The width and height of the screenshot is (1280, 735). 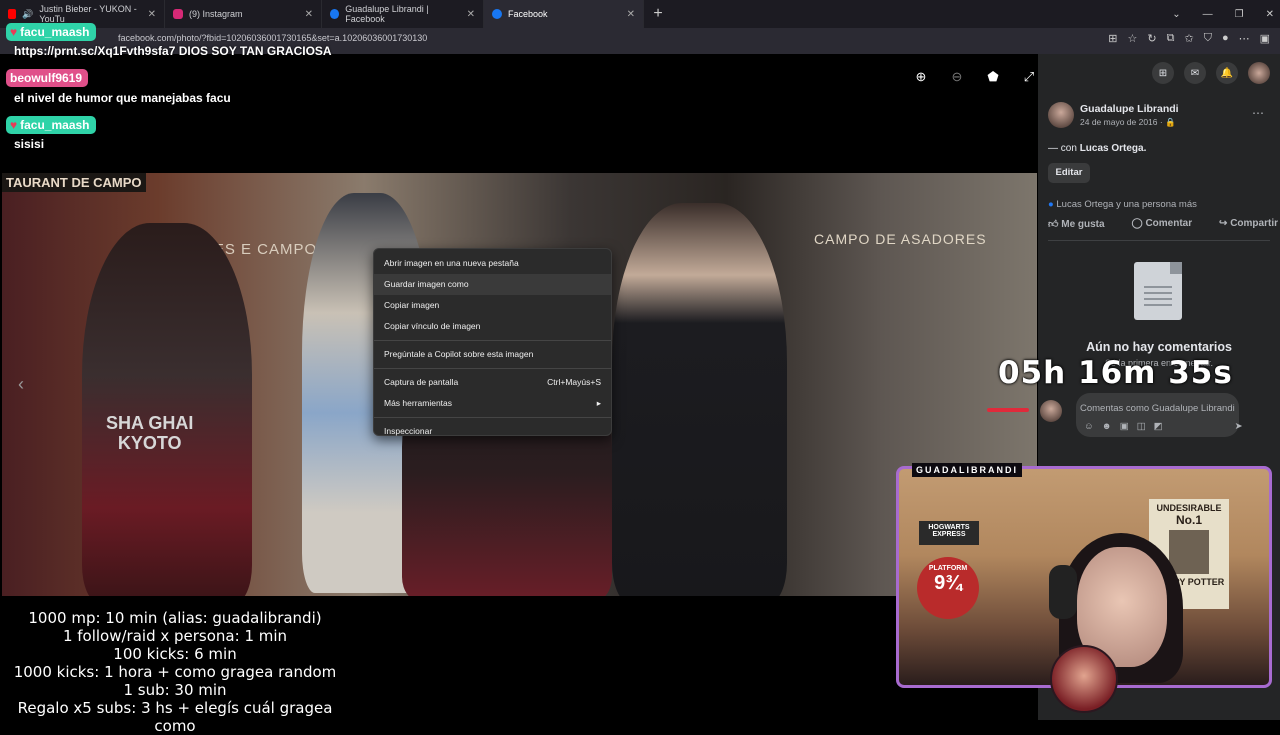 What do you see at coordinates (1061, 115) in the screenshot?
I see `author-avatar` at bounding box center [1061, 115].